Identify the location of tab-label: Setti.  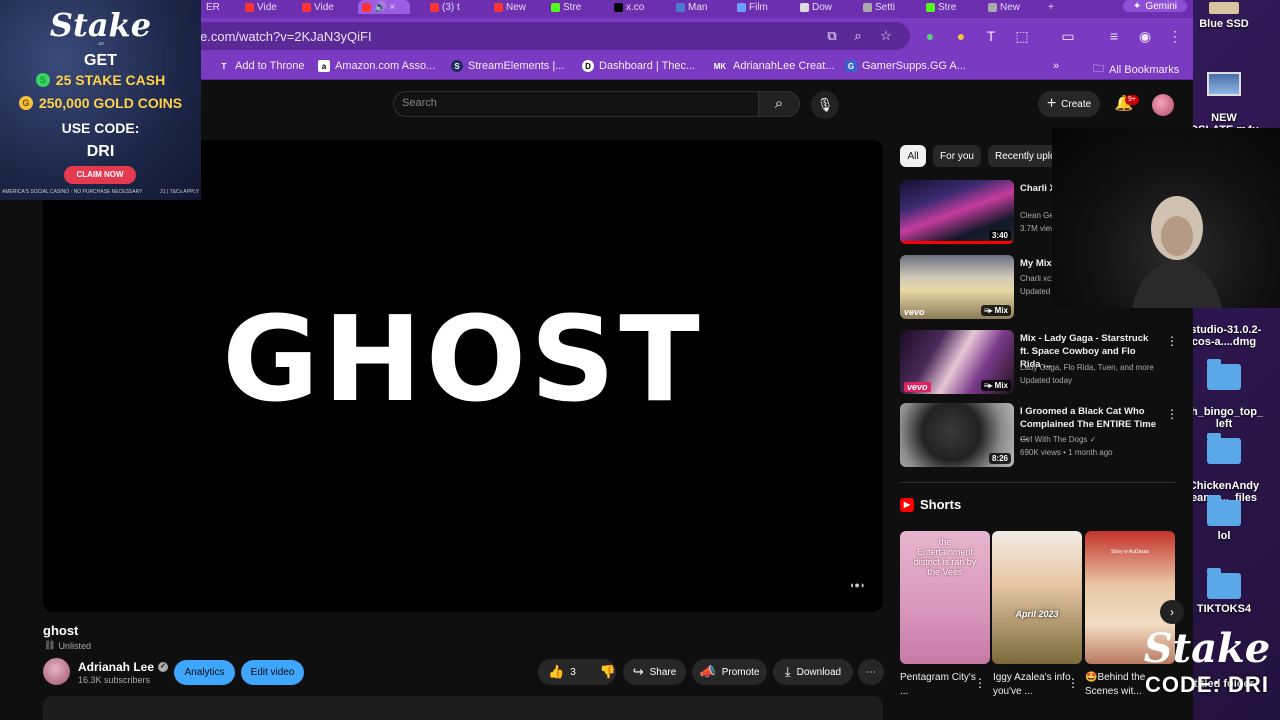
(885, 7).